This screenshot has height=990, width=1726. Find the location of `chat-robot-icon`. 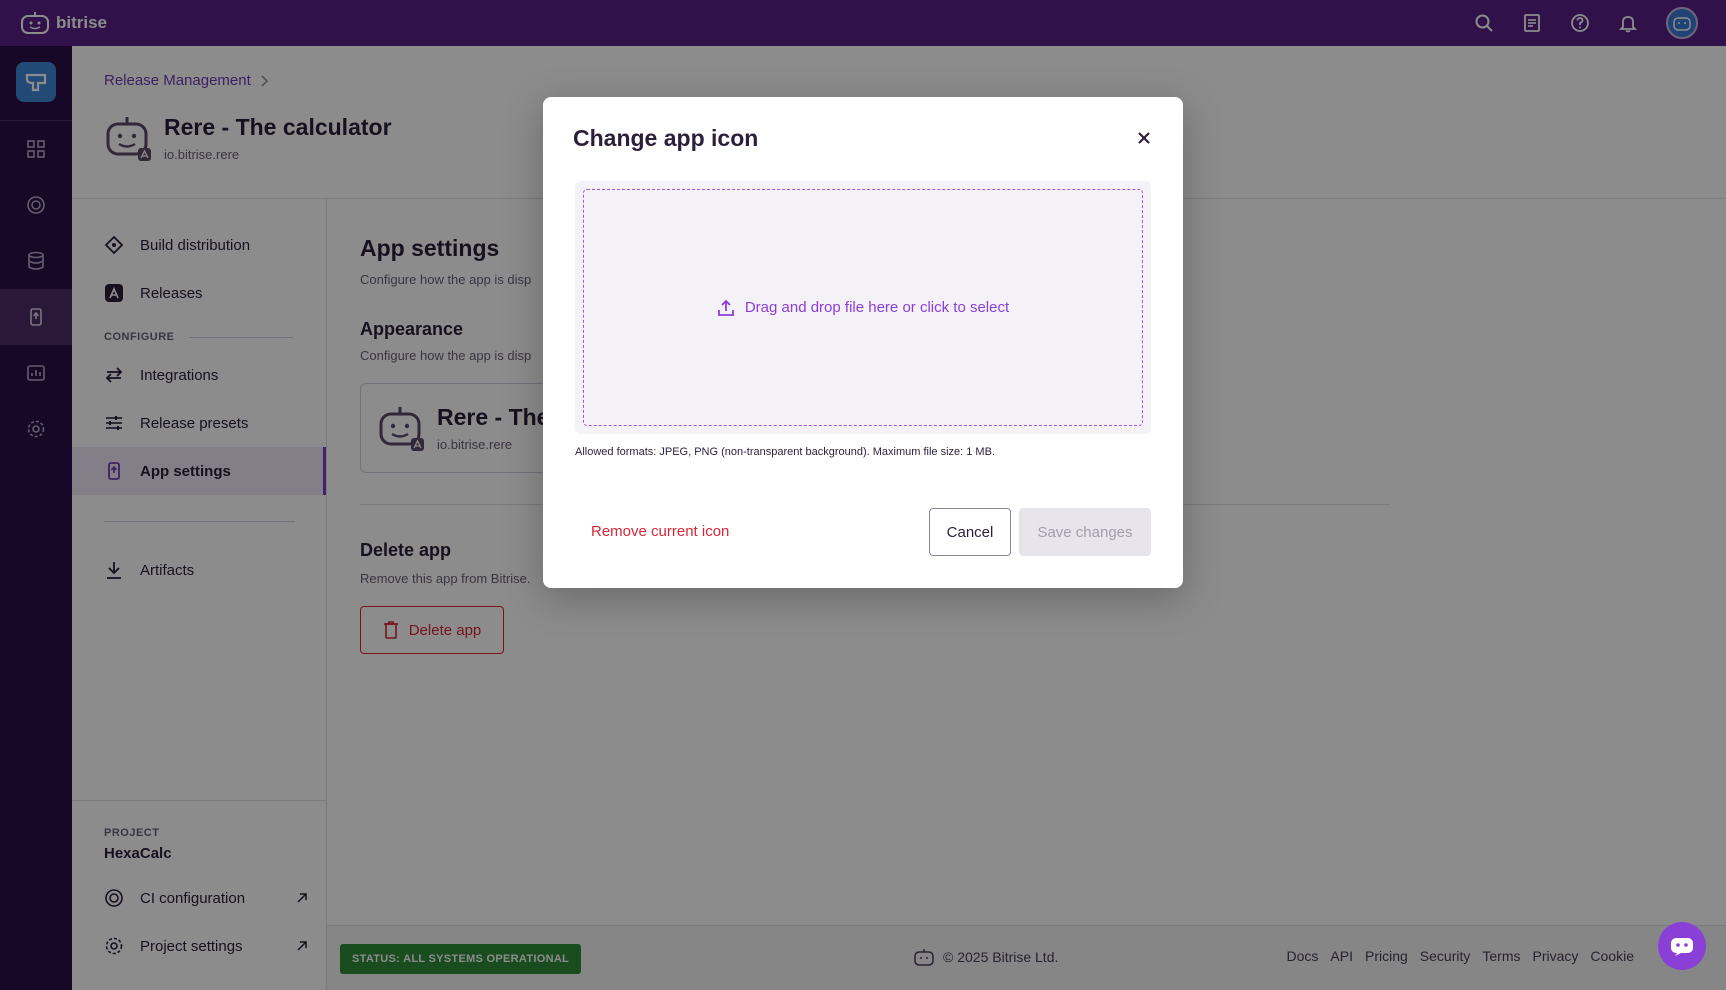

chat-robot-icon is located at coordinates (1682, 947).